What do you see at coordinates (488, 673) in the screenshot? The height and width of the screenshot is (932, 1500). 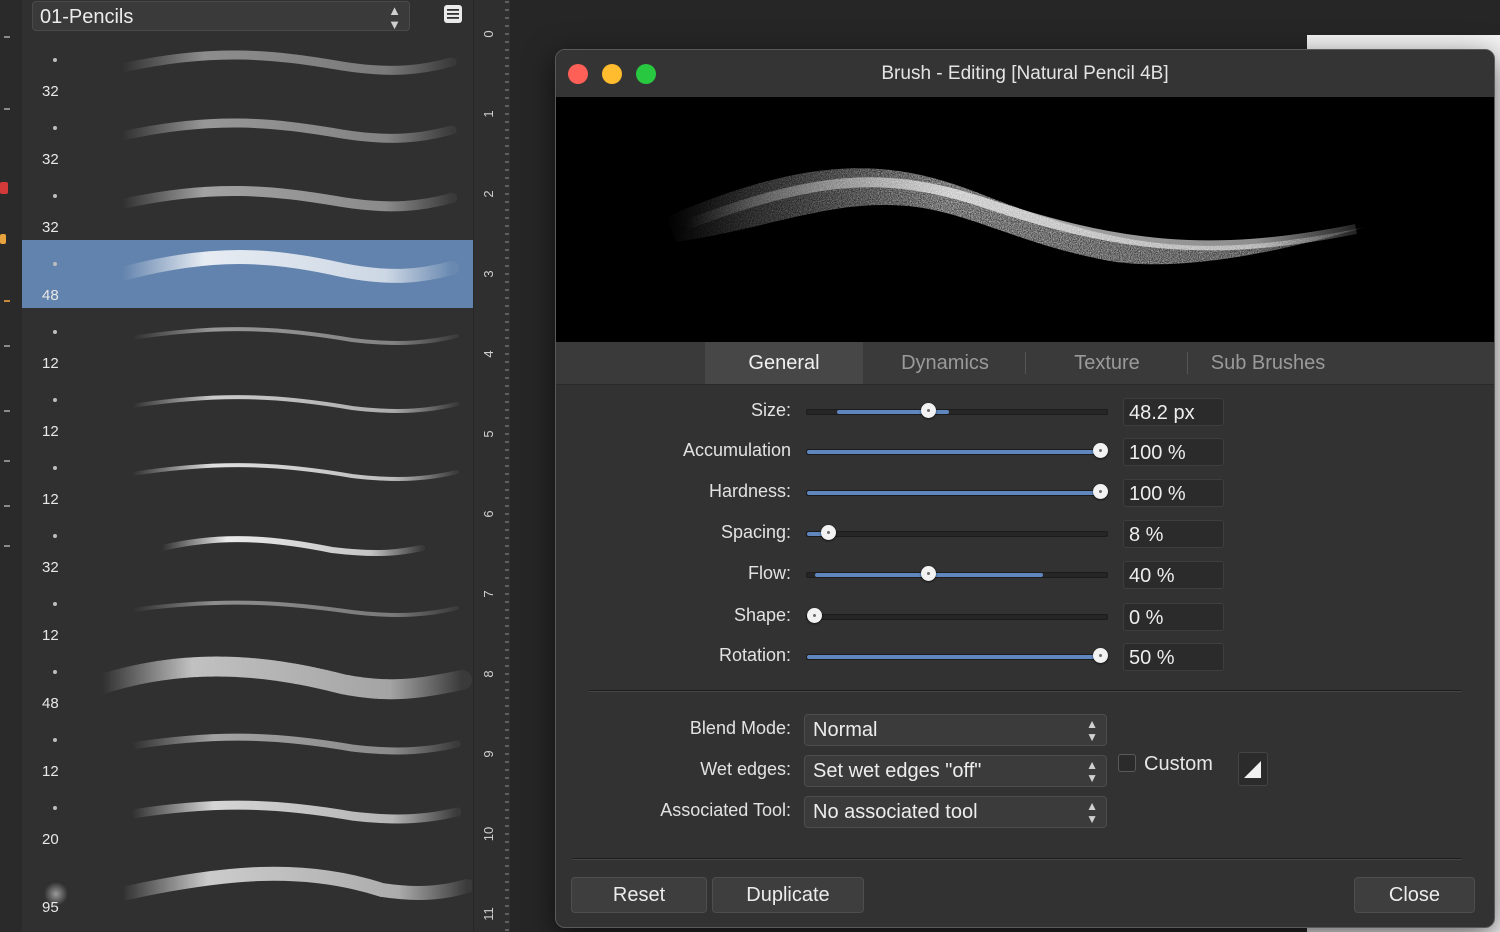 I see `ruler-label: 8` at bounding box center [488, 673].